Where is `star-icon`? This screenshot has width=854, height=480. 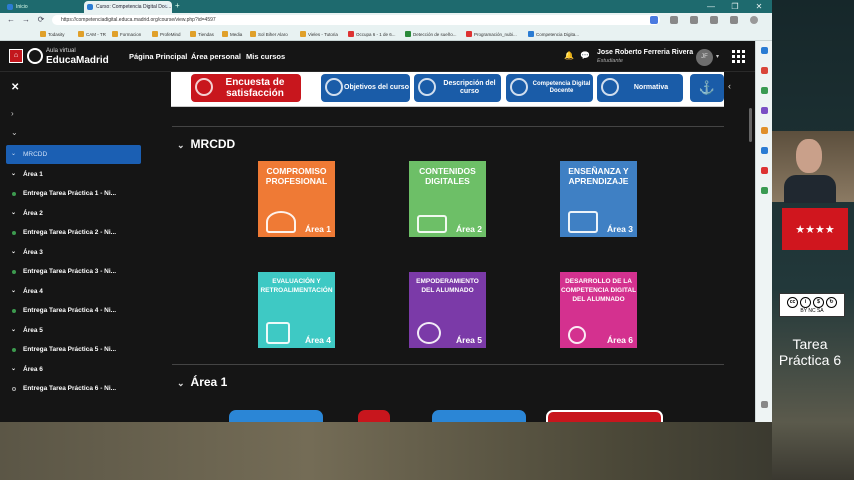 star-icon is located at coordinates (654, 20).